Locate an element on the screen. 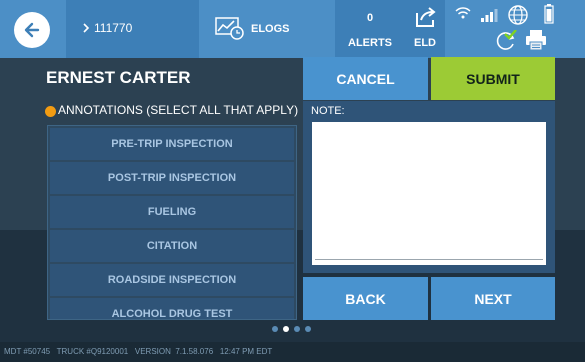  back-button: BACK is located at coordinates (365, 298).